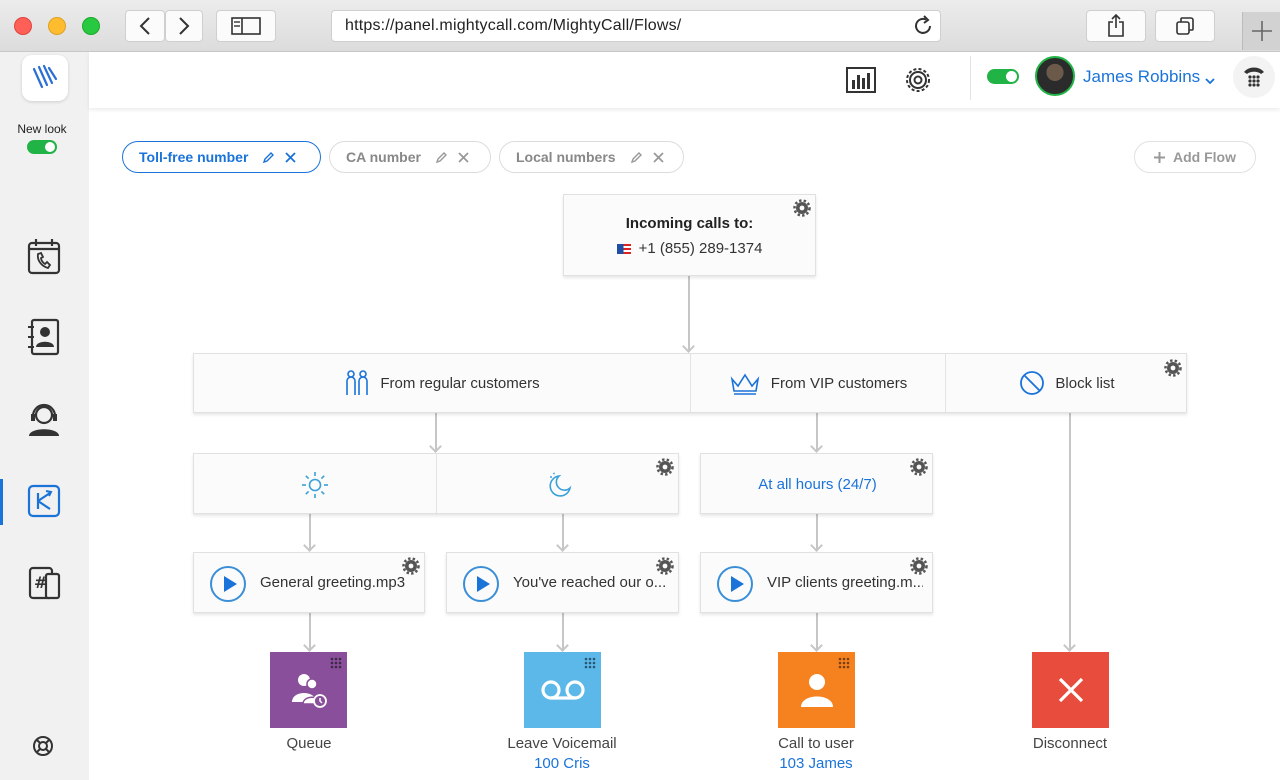 This screenshot has width=1280, height=780. I want to click on us-flag-icon, so click(623, 249).